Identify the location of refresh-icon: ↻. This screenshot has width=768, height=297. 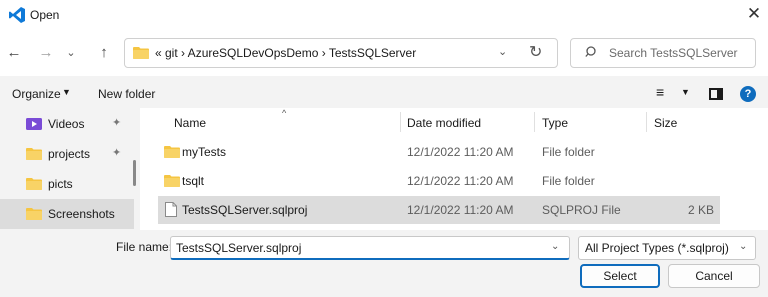
(535, 52).